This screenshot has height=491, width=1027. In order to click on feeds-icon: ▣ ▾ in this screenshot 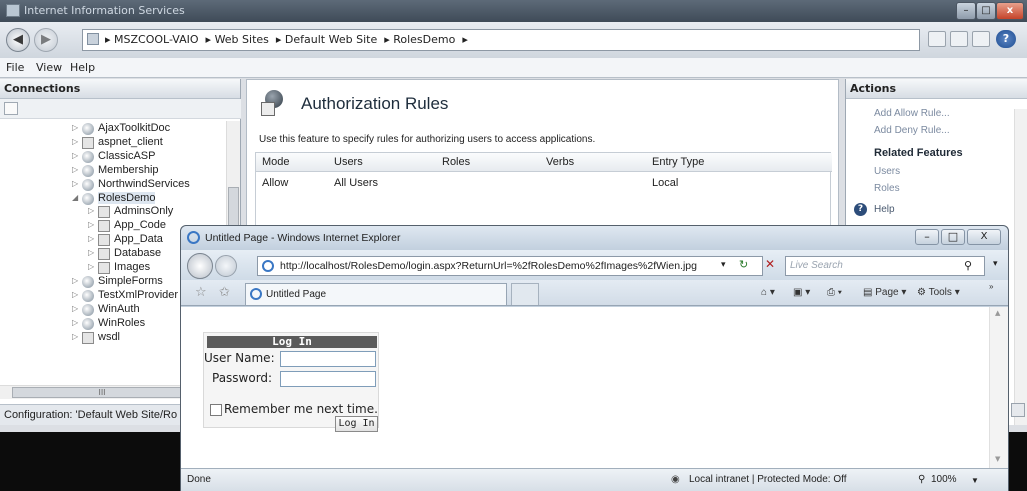, I will do `click(801, 292)`.